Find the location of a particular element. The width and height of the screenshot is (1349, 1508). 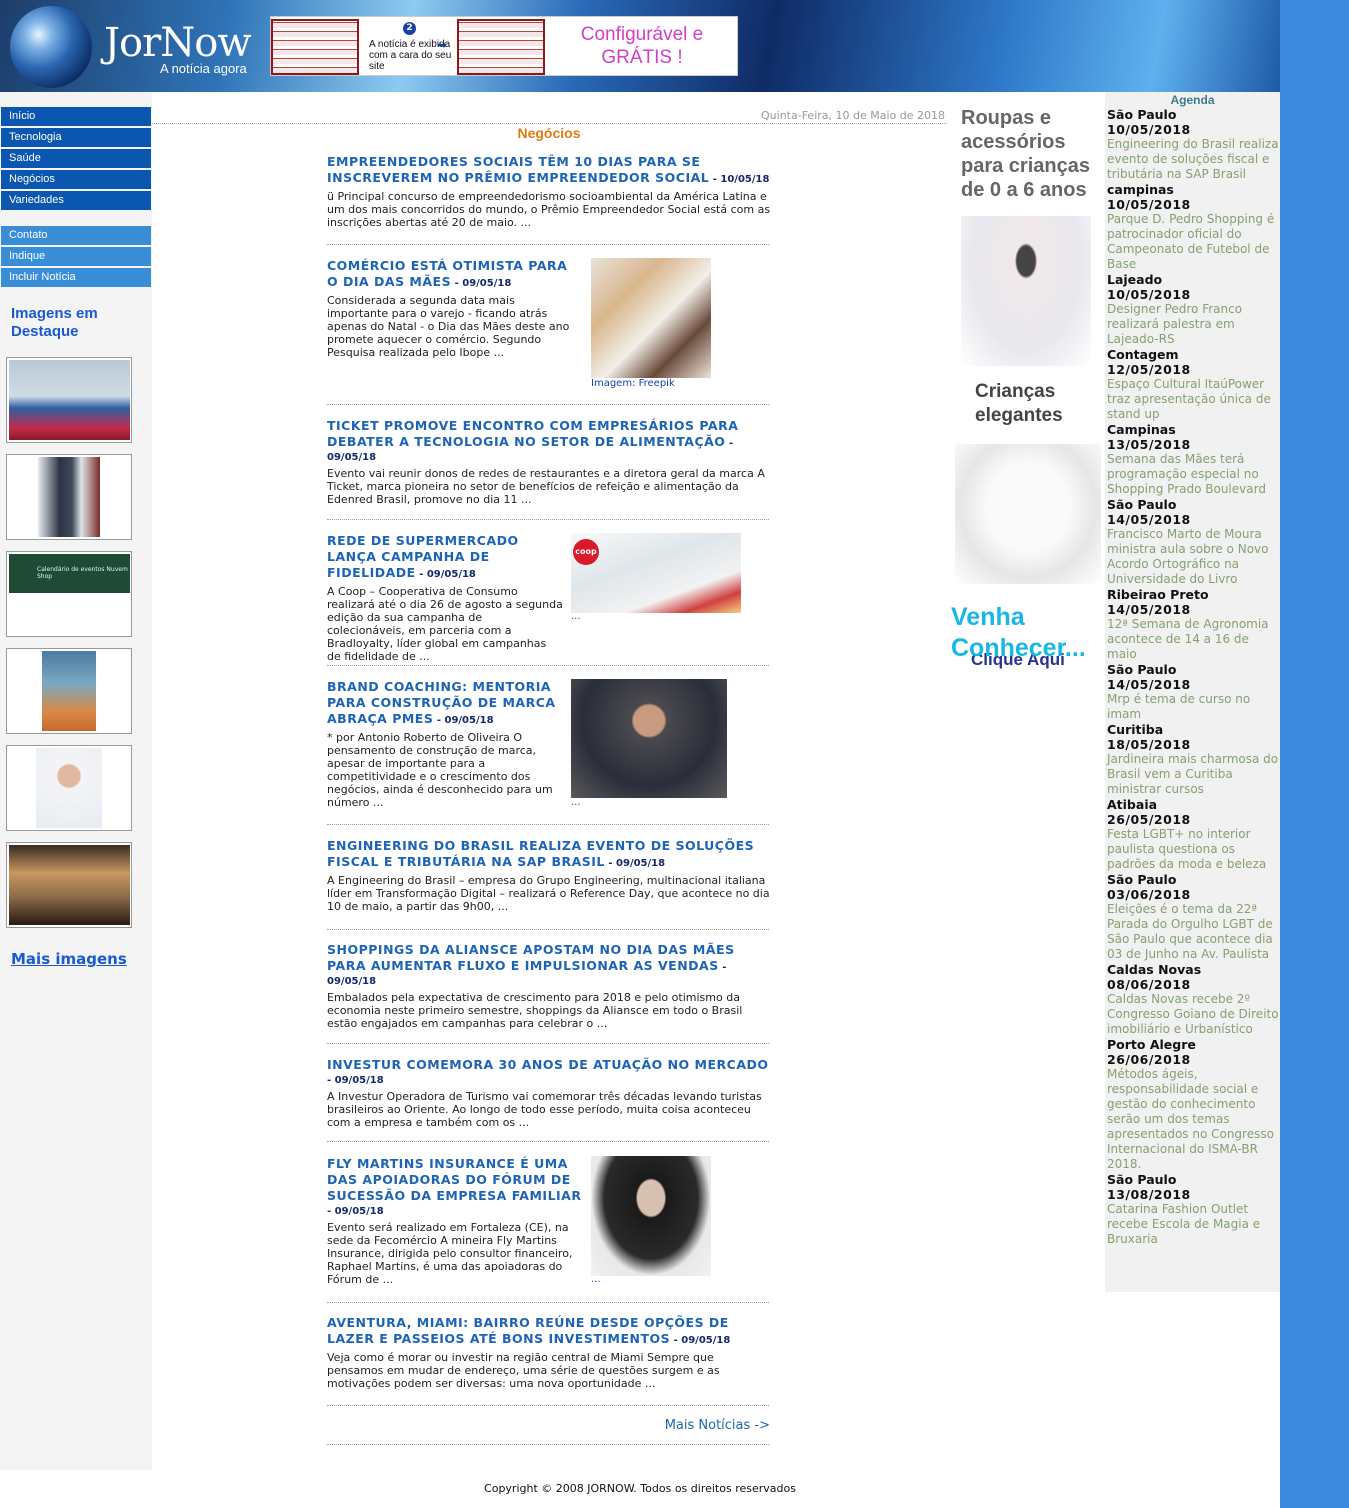

site-logo: JorNow is located at coordinates (178, 43).